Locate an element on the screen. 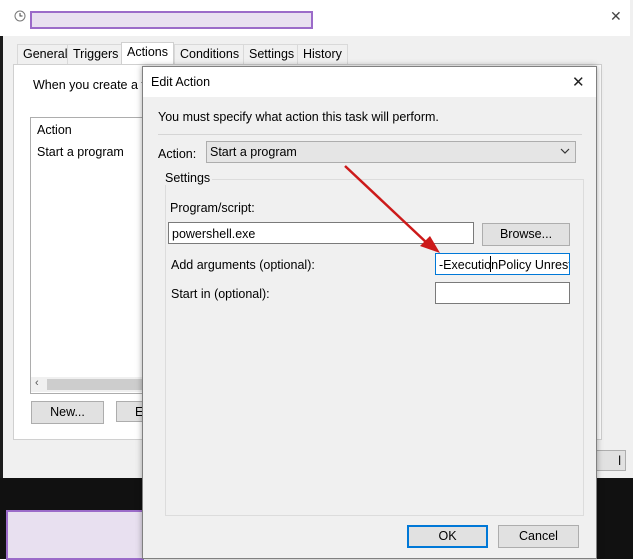  annotation-arrow is located at coordinates (392, 209).